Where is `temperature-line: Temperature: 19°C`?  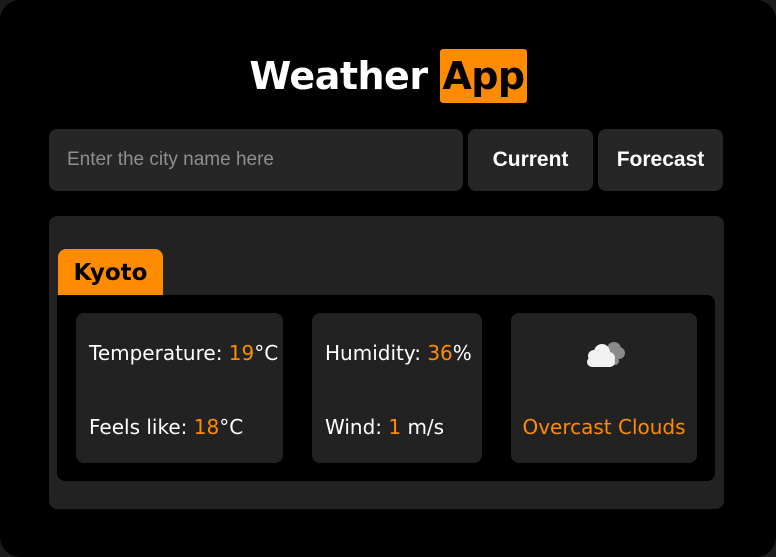
temperature-line: Temperature: 19°C is located at coordinates (183, 353).